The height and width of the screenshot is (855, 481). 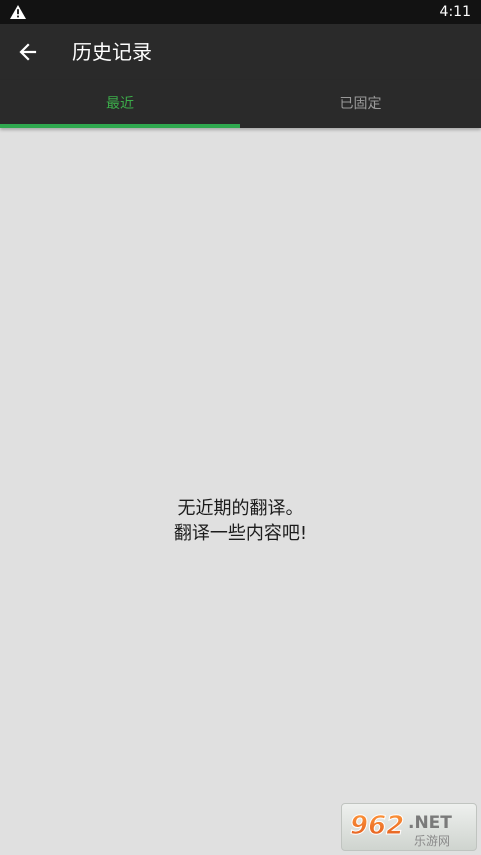 I want to click on watermark-logo-graphic: 962 .NET 乐游网, so click(x=401, y=830).